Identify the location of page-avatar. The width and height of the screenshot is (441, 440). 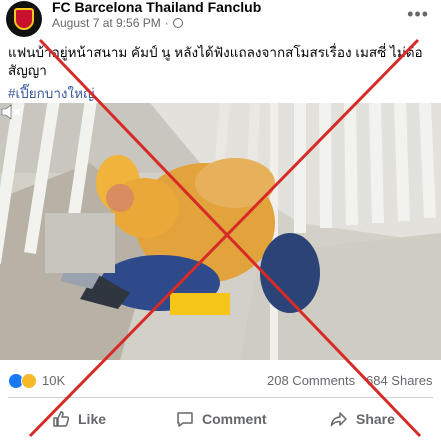
(24, 19).